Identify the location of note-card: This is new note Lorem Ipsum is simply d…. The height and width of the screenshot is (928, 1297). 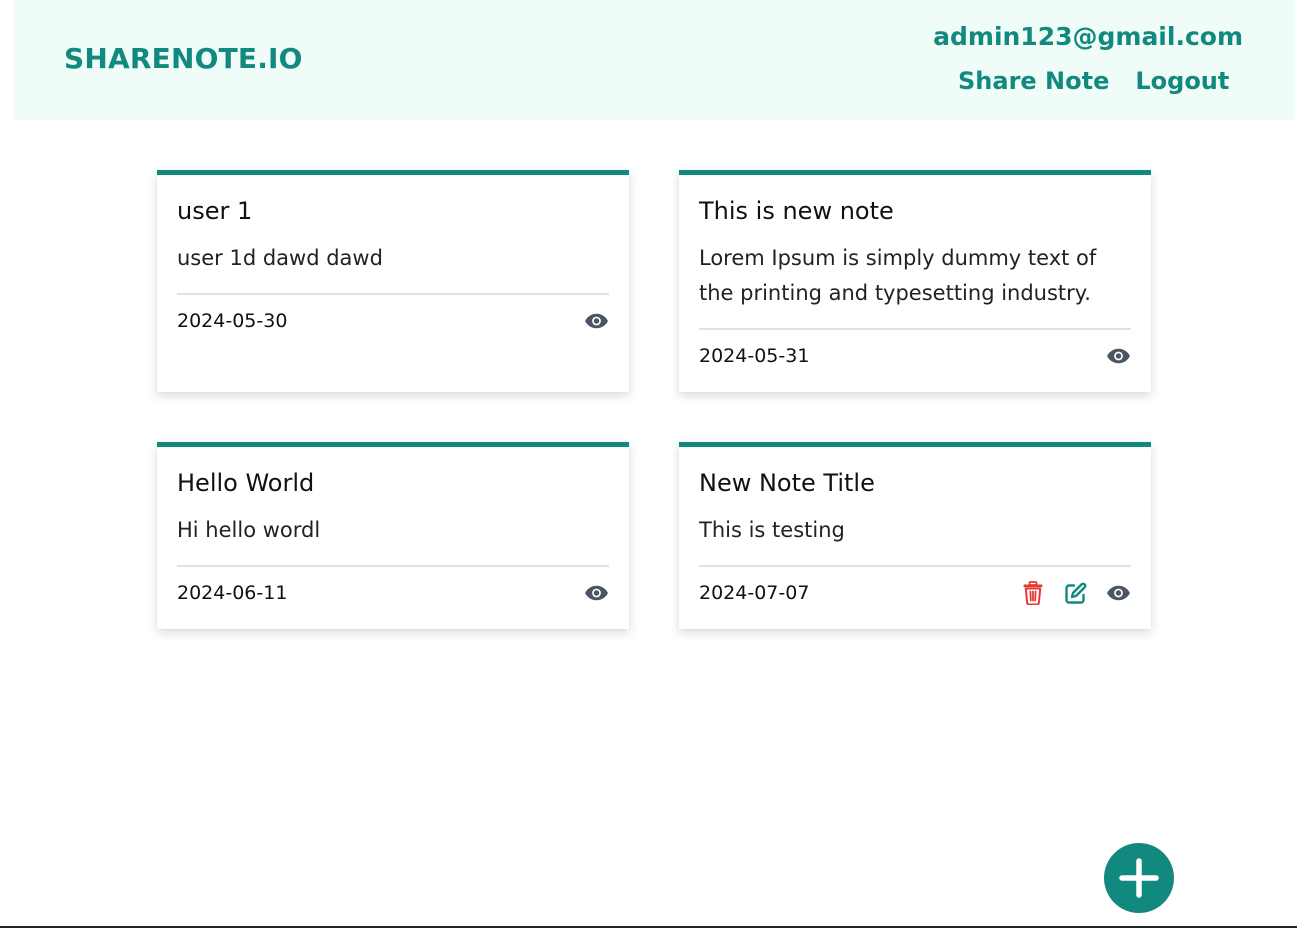
(915, 281).